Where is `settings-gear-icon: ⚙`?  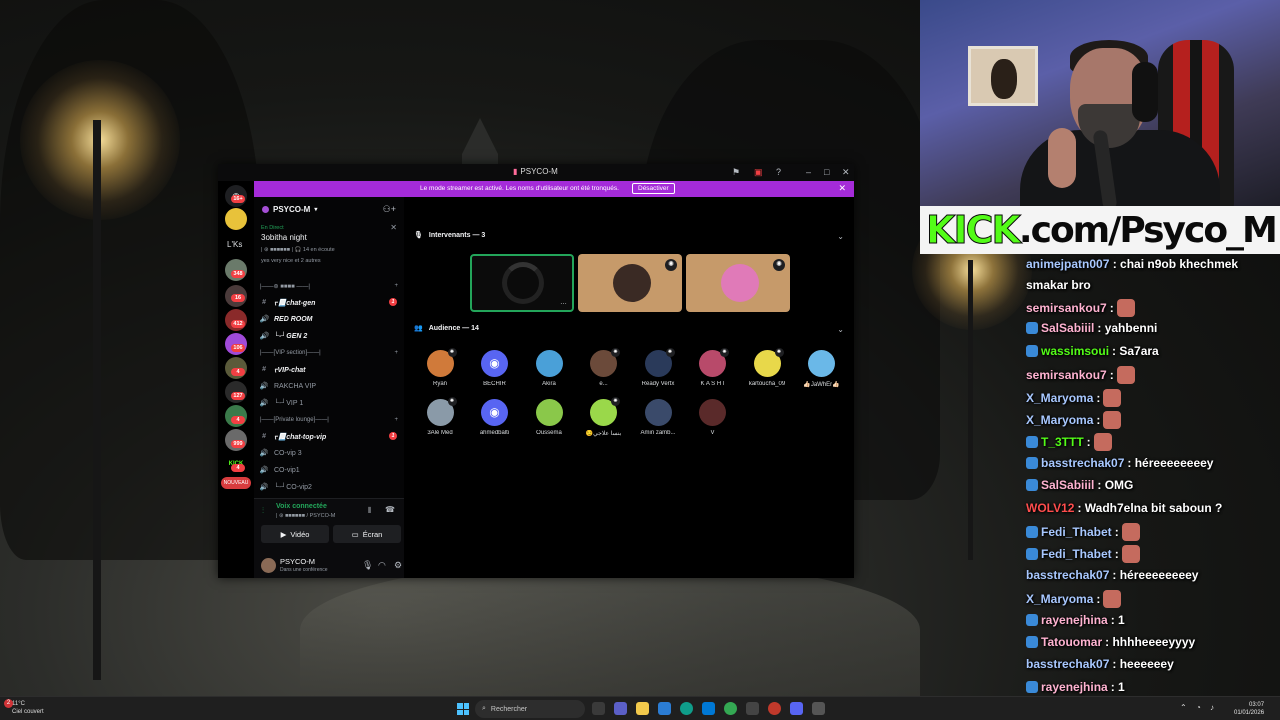
settings-gear-icon: ⚙ is located at coordinates (398, 565).